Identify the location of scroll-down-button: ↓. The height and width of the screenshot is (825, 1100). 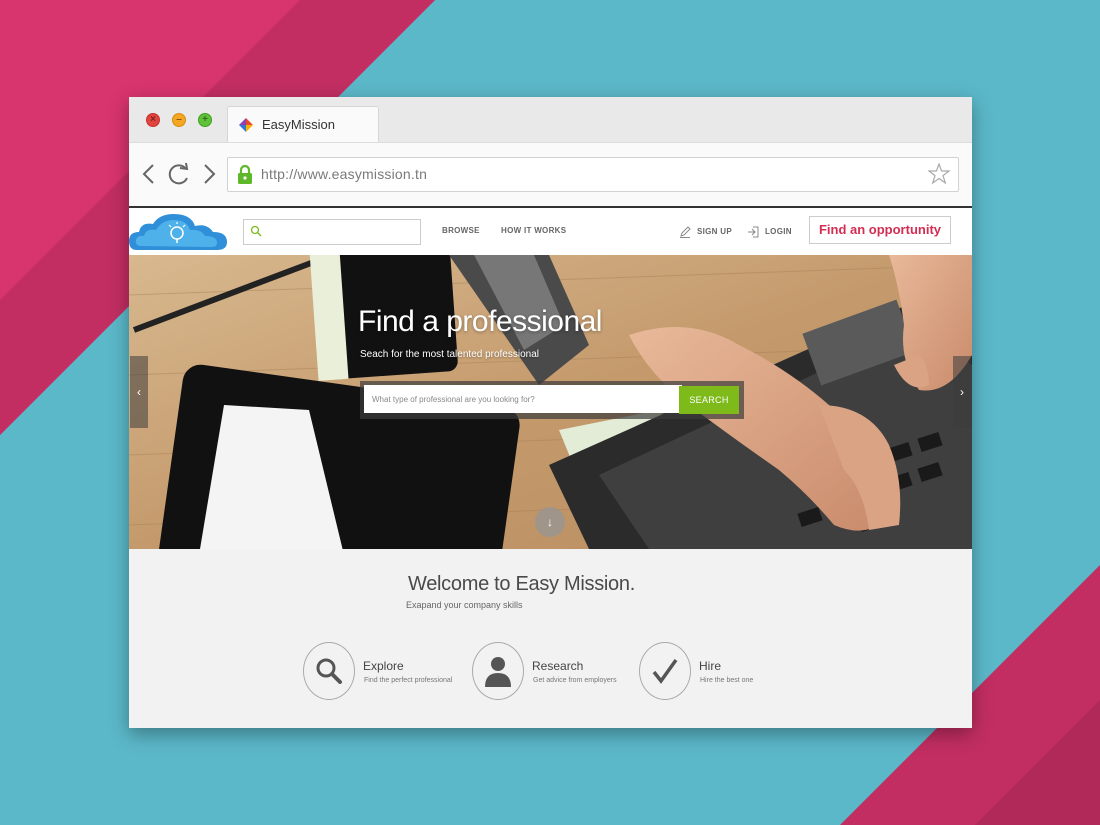
(550, 522).